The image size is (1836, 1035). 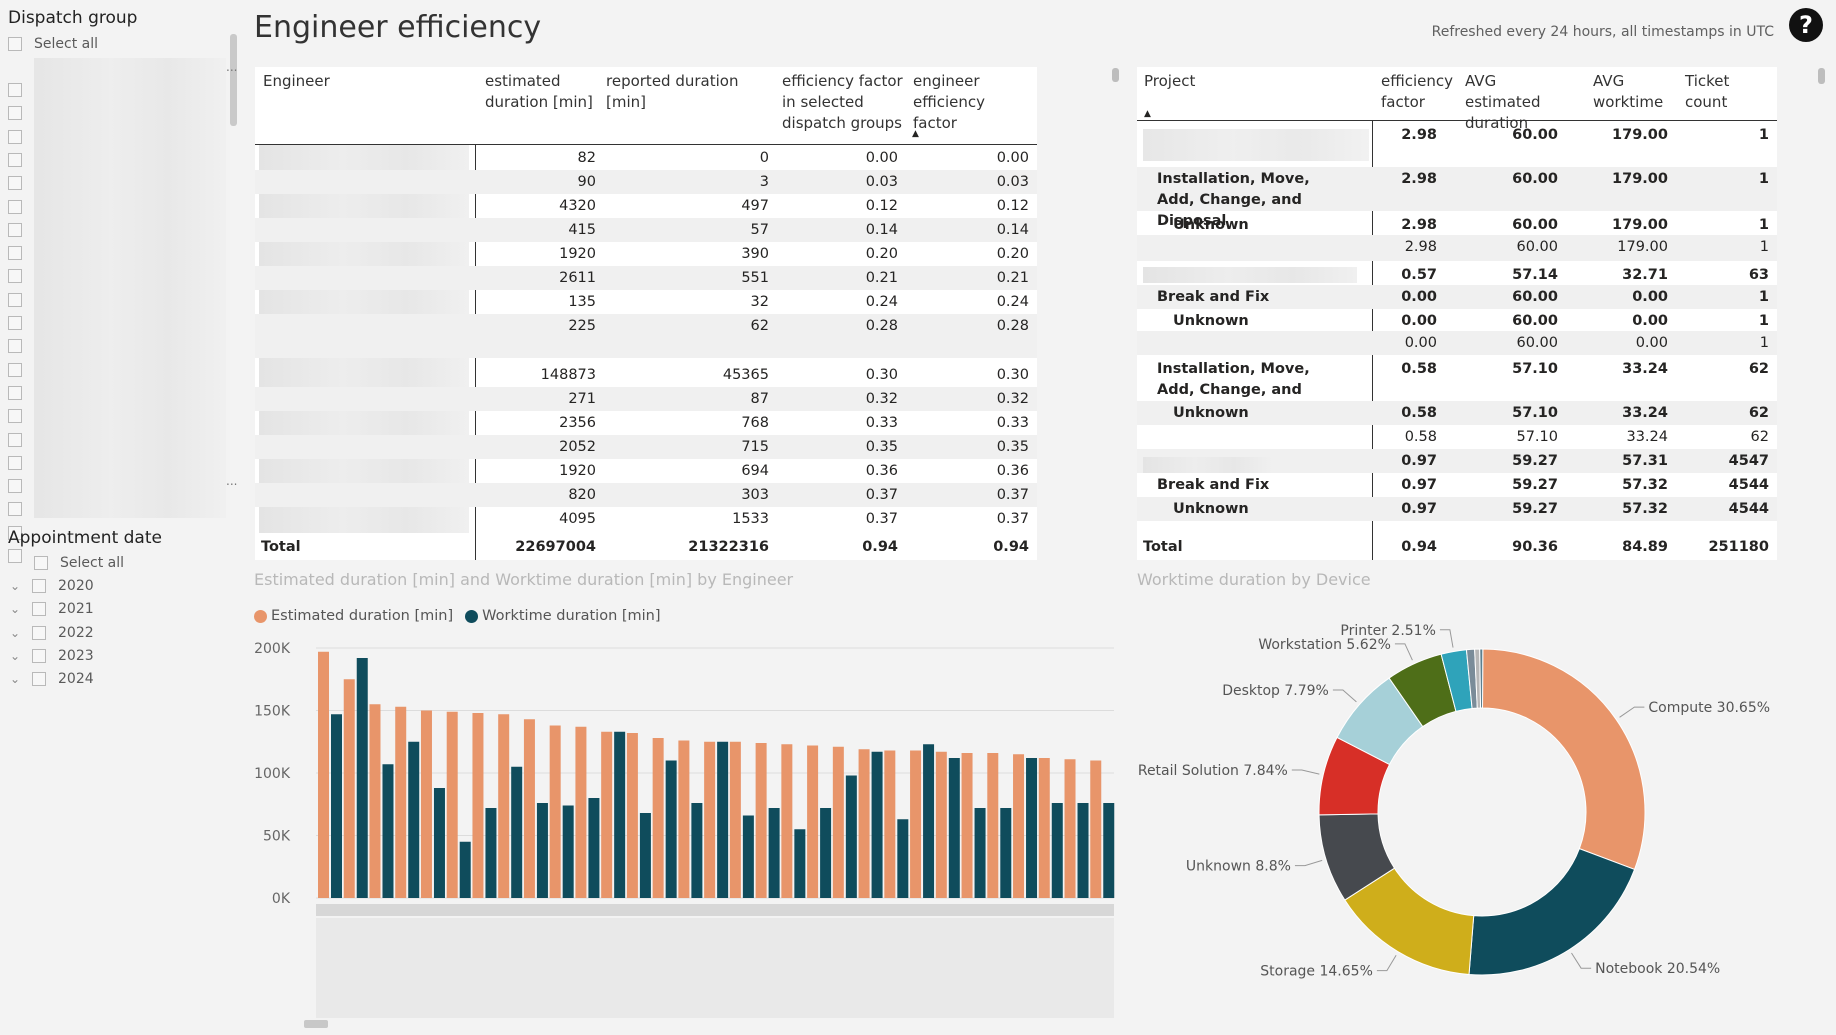 I want to click on legend-worktime-label: Worktime duration [min], so click(x=571, y=616).